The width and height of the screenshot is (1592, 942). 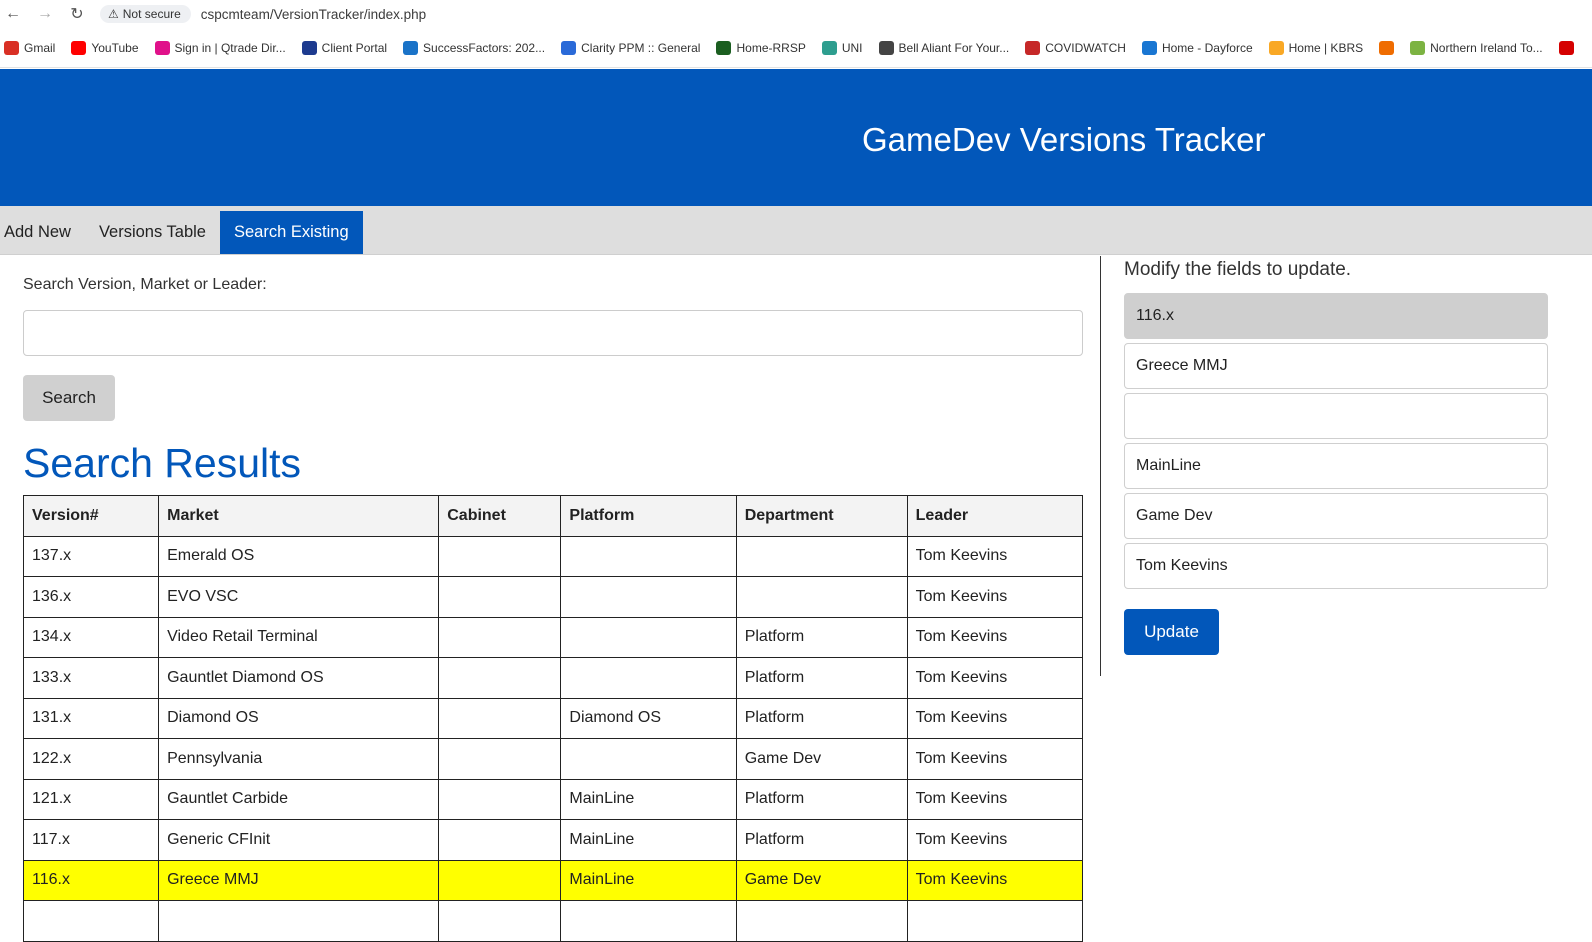 What do you see at coordinates (151, 14) in the screenshot?
I see `security-label: Not secure` at bounding box center [151, 14].